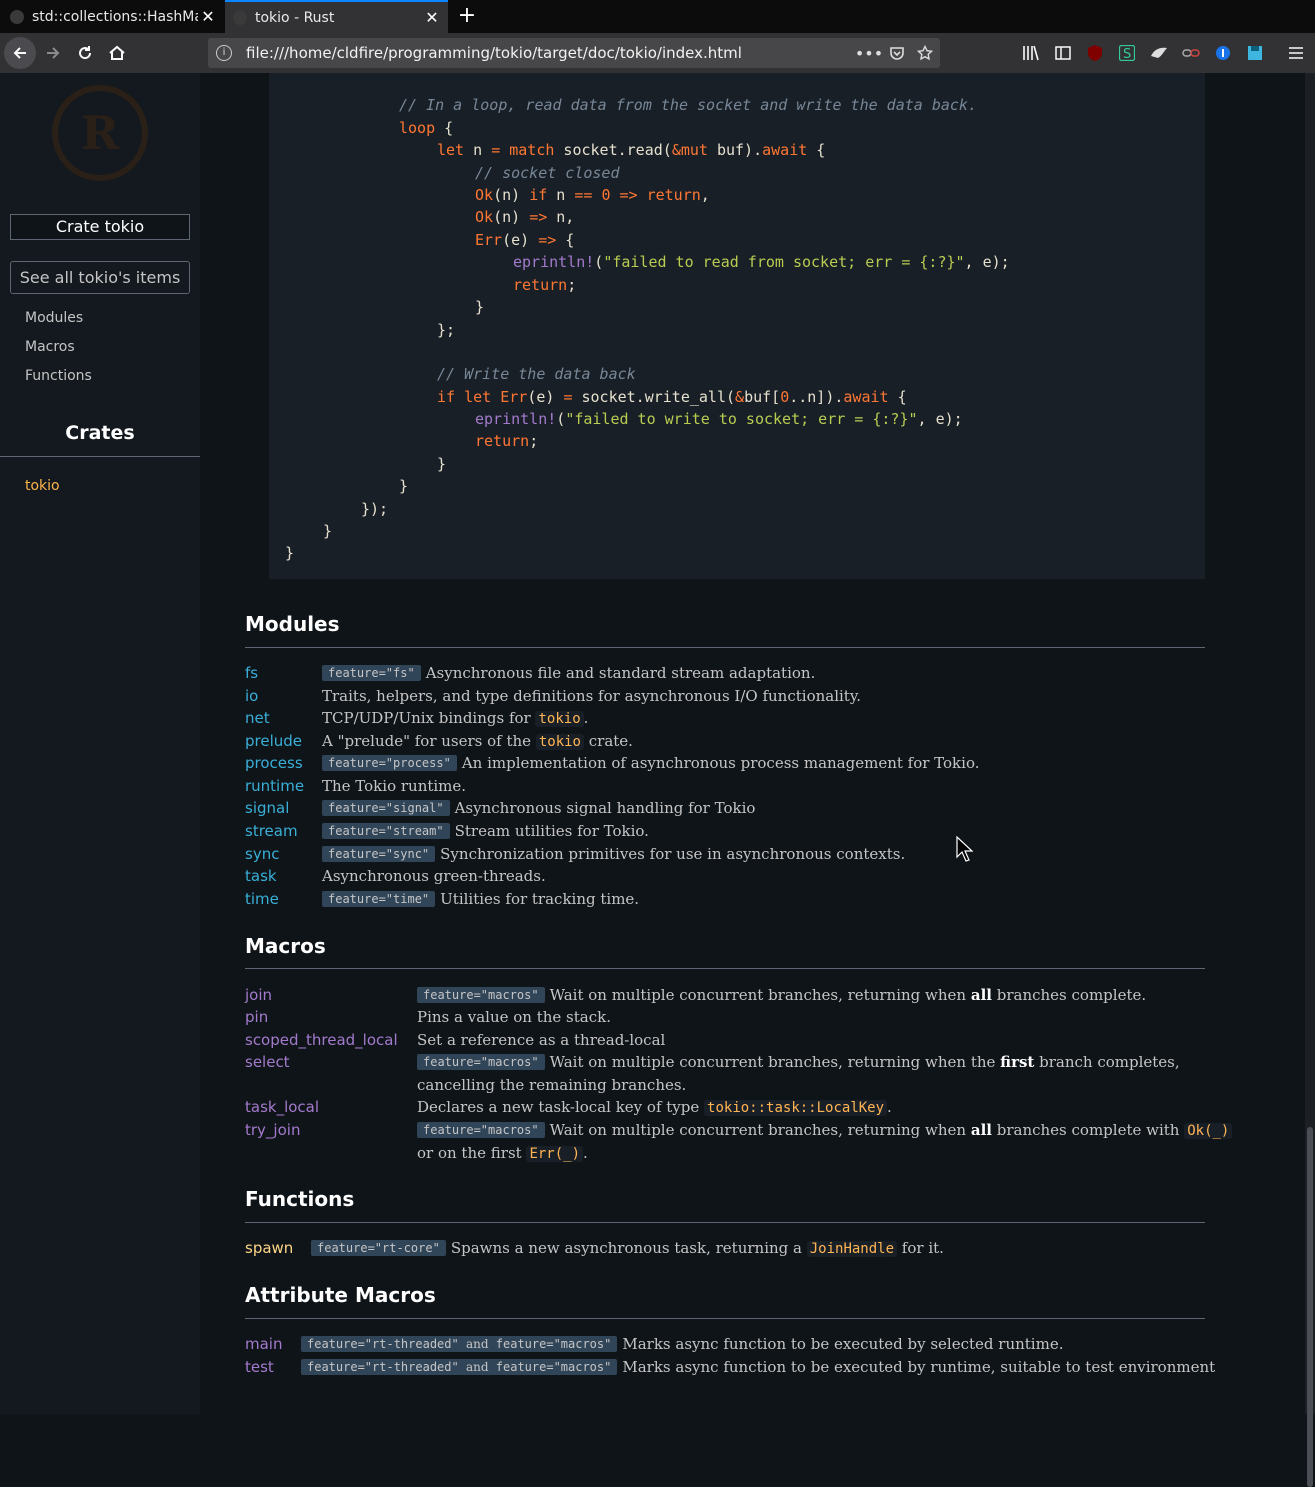 The height and width of the screenshot is (1487, 1315). Describe the element at coordinates (100, 277) in the screenshot. I see `see-all-items-button: See all tokio's items` at that location.